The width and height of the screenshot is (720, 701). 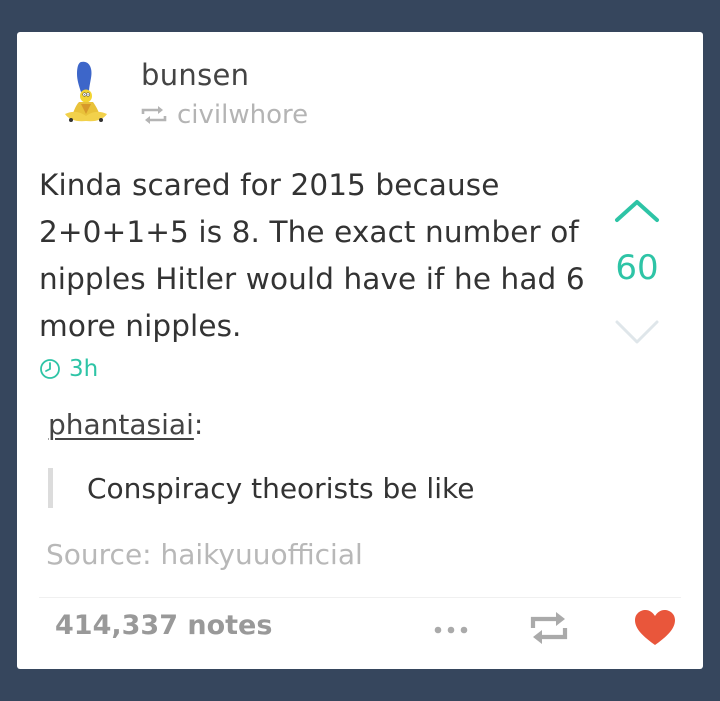 I want to click on quote-bar, so click(x=50, y=488).